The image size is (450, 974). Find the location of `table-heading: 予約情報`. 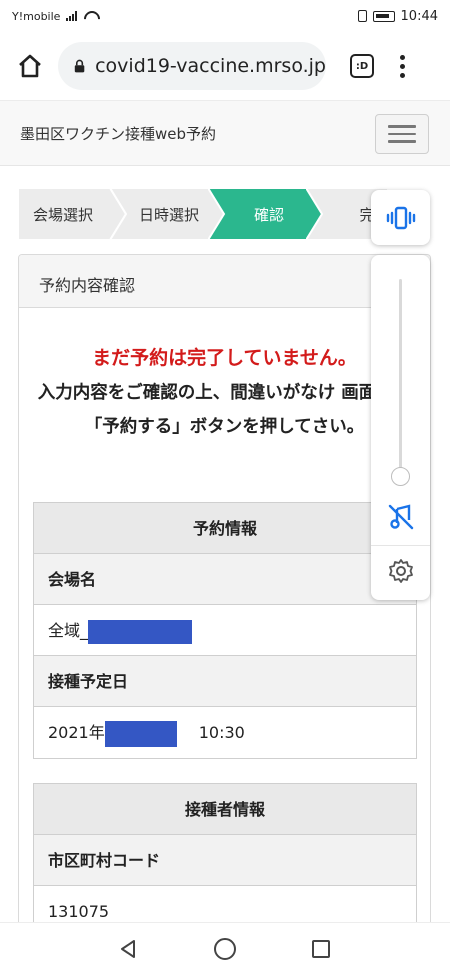

table-heading: 予約情報 is located at coordinates (225, 528).